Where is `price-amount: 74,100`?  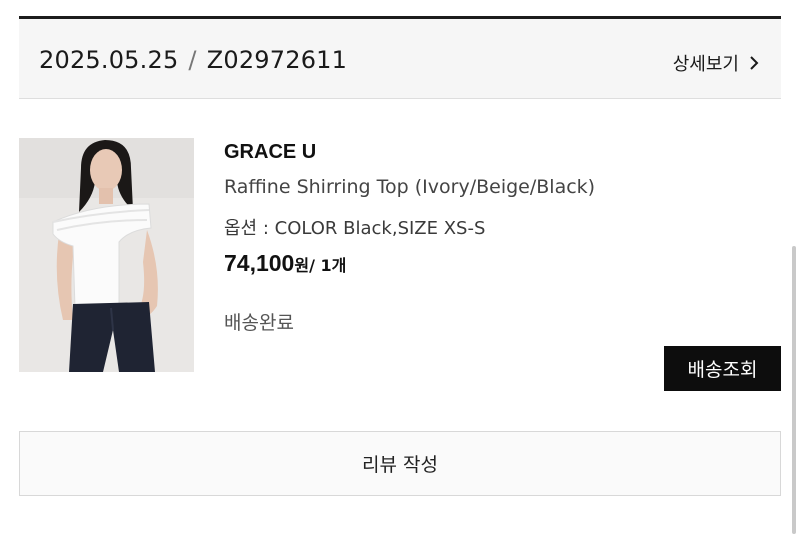
price-amount: 74,100 is located at coordinates (259, 263).